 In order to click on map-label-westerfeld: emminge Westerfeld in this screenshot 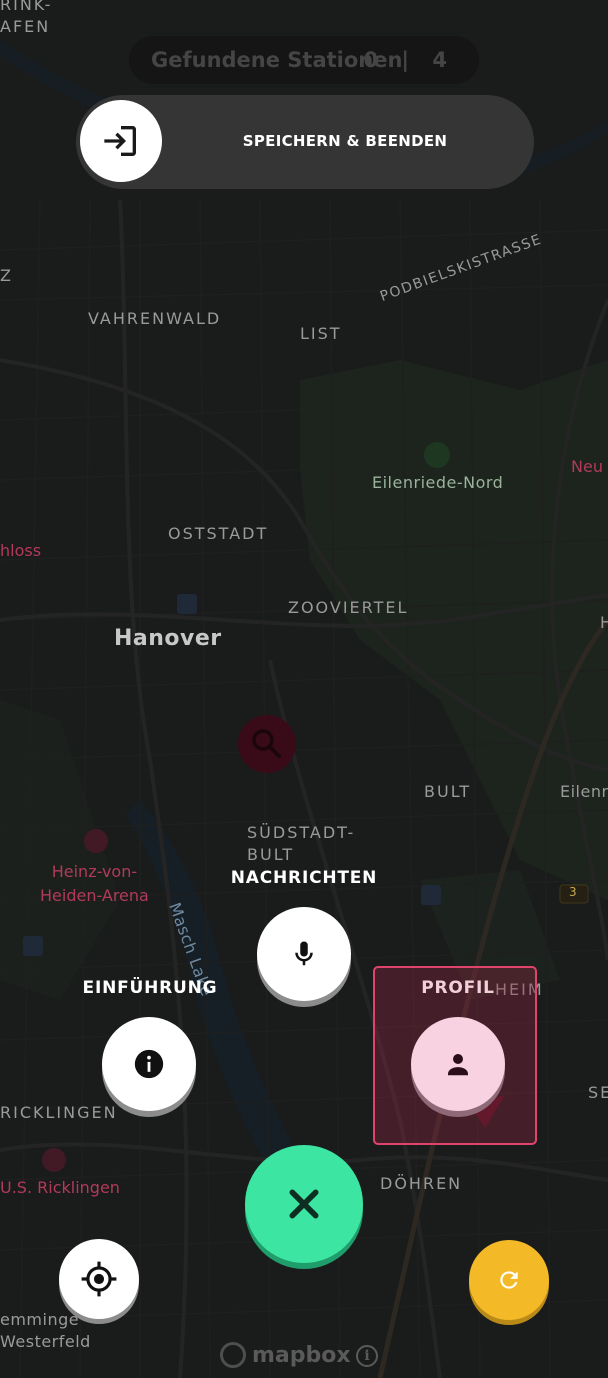, I will do `click(45, 1330)`.